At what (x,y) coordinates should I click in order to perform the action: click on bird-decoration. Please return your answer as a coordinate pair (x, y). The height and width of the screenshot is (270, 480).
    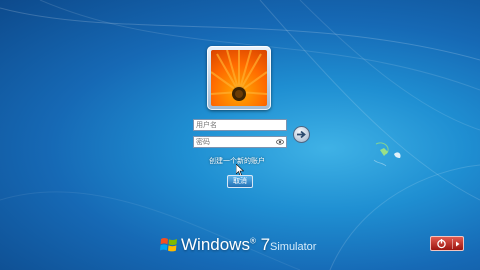
    Looking at the image, I should click on (387, 154).